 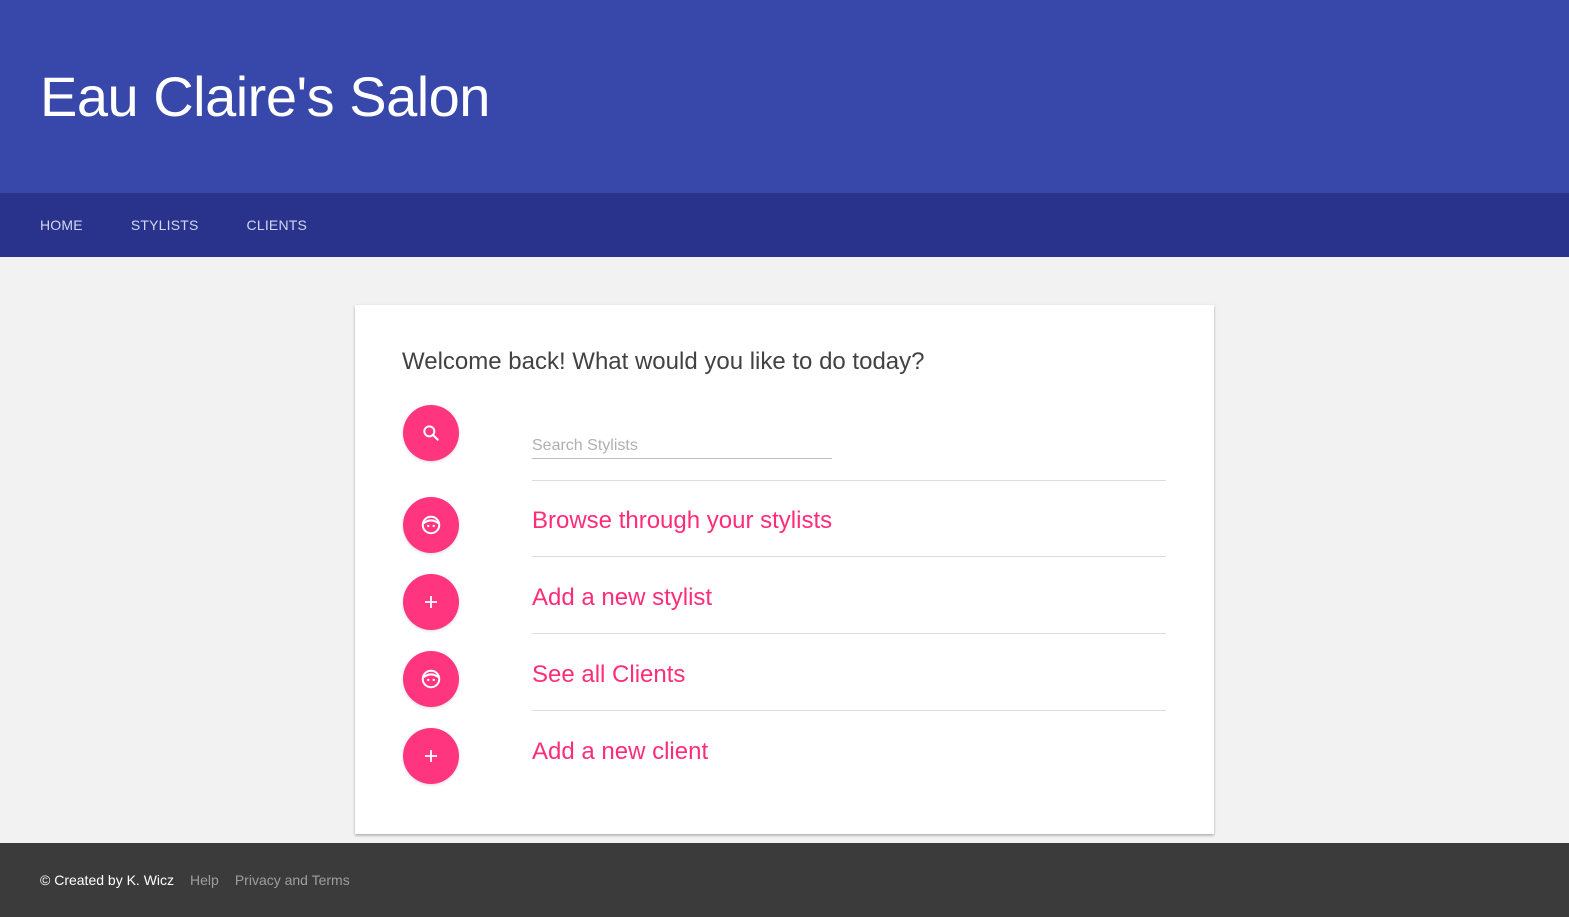 I want to click on browse-stylists-button, so click(x=431, y=525).